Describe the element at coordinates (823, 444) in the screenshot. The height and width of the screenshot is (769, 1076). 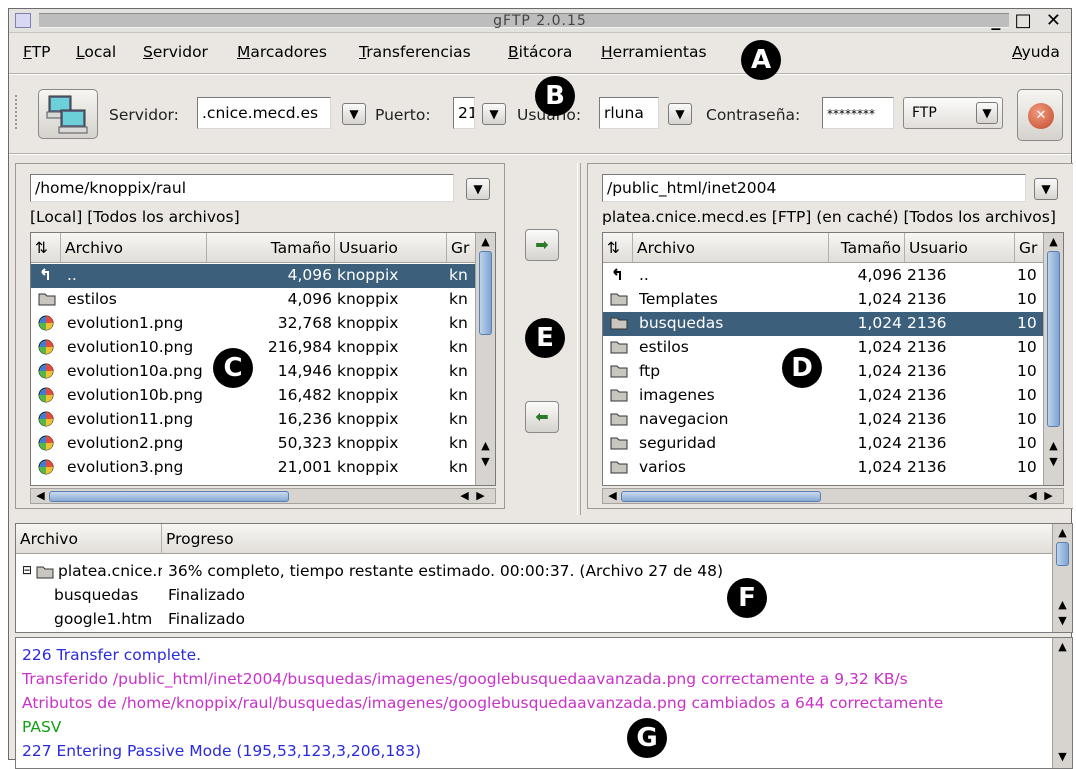
I see `remote-file-row: seguridad 1,024 2136 10` at that location.